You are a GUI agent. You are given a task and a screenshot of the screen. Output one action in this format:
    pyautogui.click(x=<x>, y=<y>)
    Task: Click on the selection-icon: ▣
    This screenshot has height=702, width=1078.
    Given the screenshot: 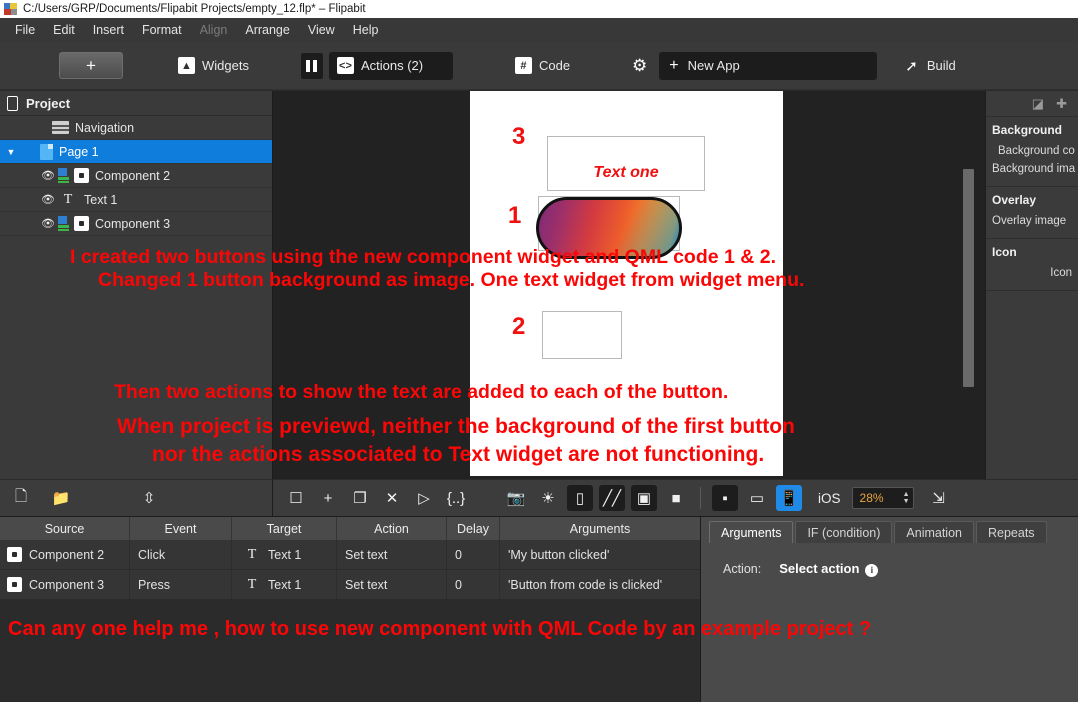 What is the action you would take?
    pyautogui.click(x=644, y=498)
    